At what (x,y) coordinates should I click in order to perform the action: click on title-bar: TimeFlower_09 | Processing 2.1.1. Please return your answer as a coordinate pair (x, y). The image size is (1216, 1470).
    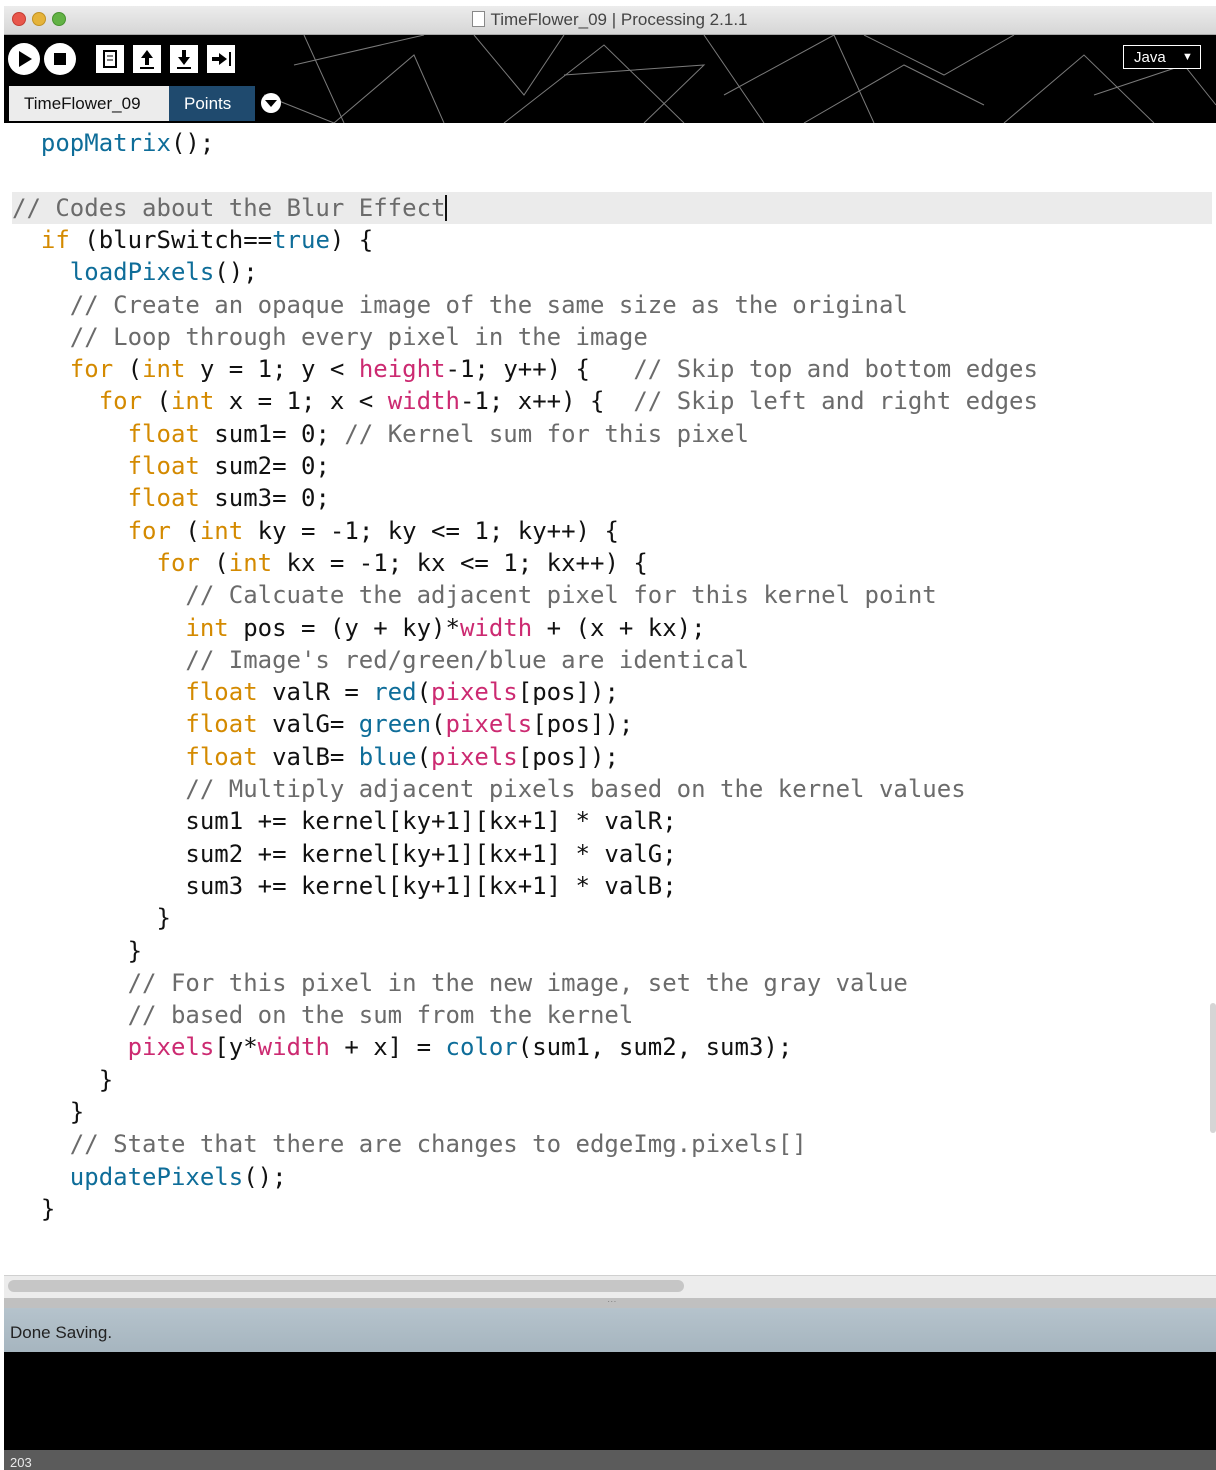
    Looking at the image, I should click on (610, 20).